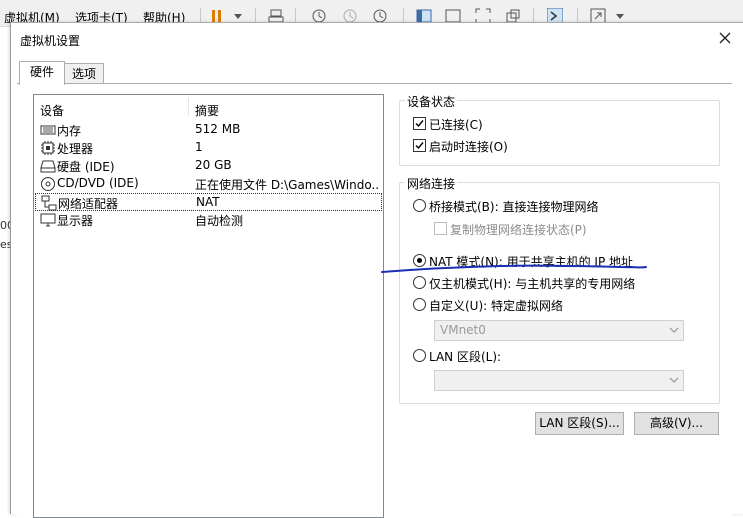  Describe the element at coordinates (48, 220) in the screenshot. I see `display-icon` at that location.